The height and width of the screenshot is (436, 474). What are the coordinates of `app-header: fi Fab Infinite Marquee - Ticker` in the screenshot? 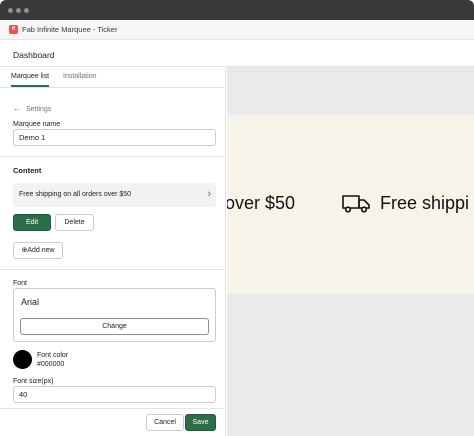 It's located at (237, 30).